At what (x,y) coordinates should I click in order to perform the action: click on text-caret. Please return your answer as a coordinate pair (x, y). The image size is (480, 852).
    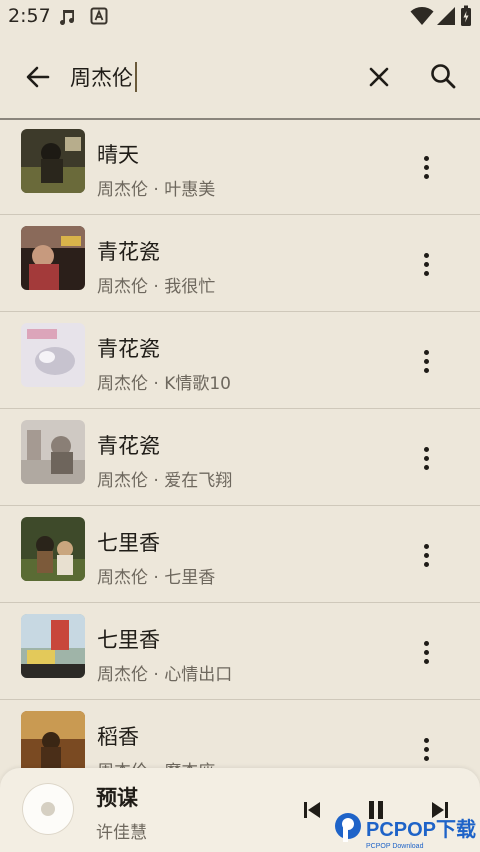
    Looking at the image, I should click on (136, 77).